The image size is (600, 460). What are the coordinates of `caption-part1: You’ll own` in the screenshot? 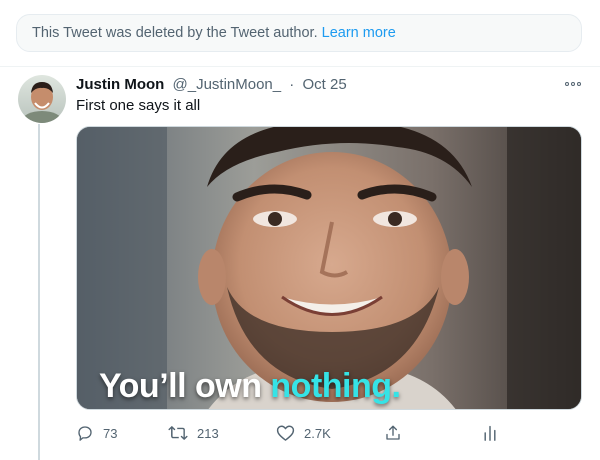 It's located at (185, 386).